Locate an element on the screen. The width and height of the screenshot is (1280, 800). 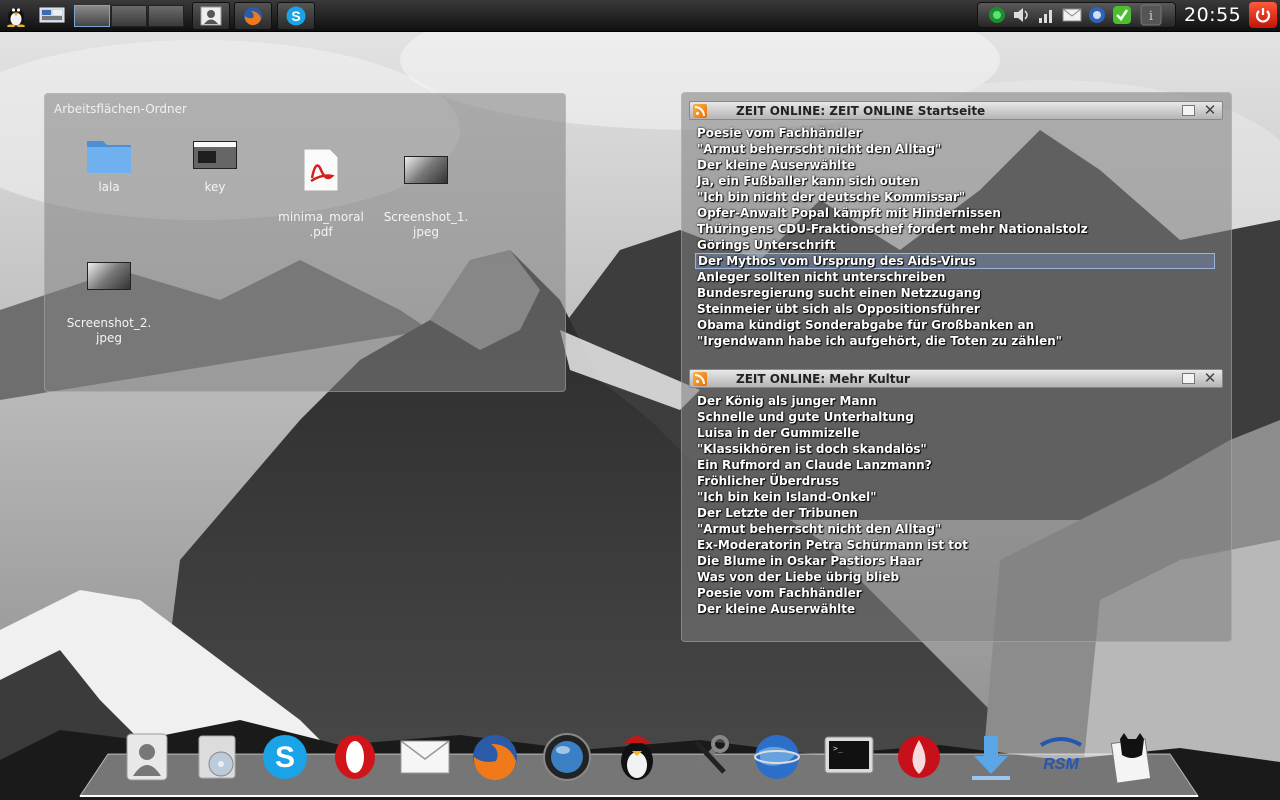
feed-item: "Ich bin nicht der deutsche Kommissar" is located at coordinates (955, 197).